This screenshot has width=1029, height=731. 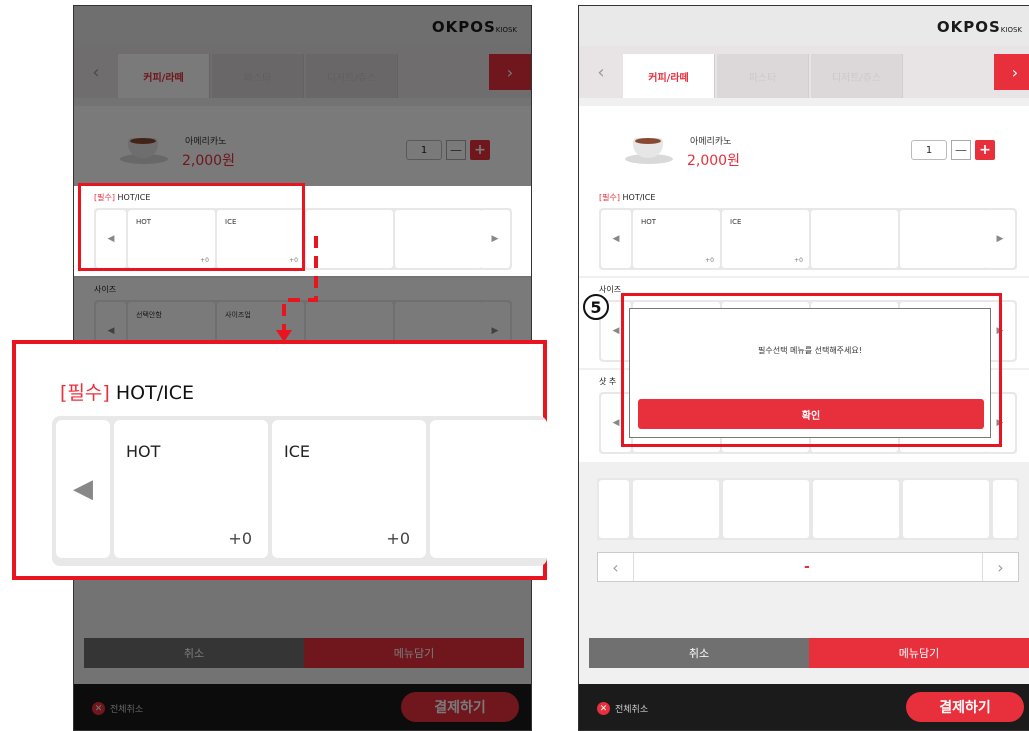 What do you see at coordinates (811, 370) in the screenshot?
I see `highlight-box` at bounding box center [811, 370].